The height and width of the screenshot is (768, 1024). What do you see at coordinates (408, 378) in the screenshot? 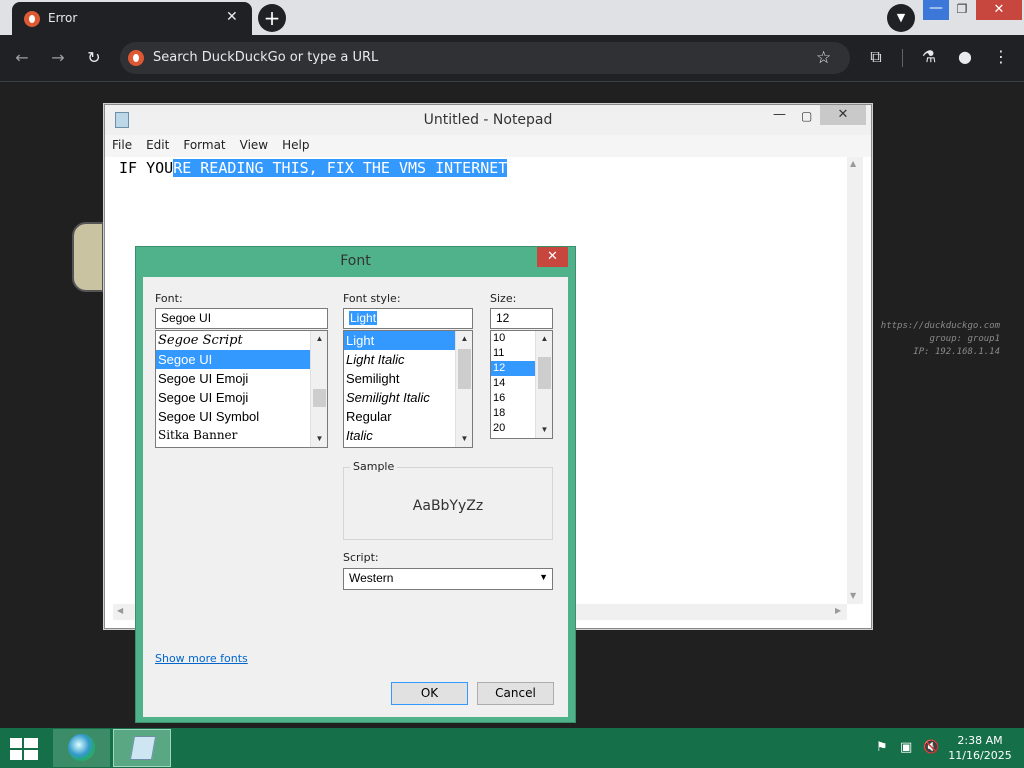
I see `style-list-item: Semilight` at bounding box center [408, 378].